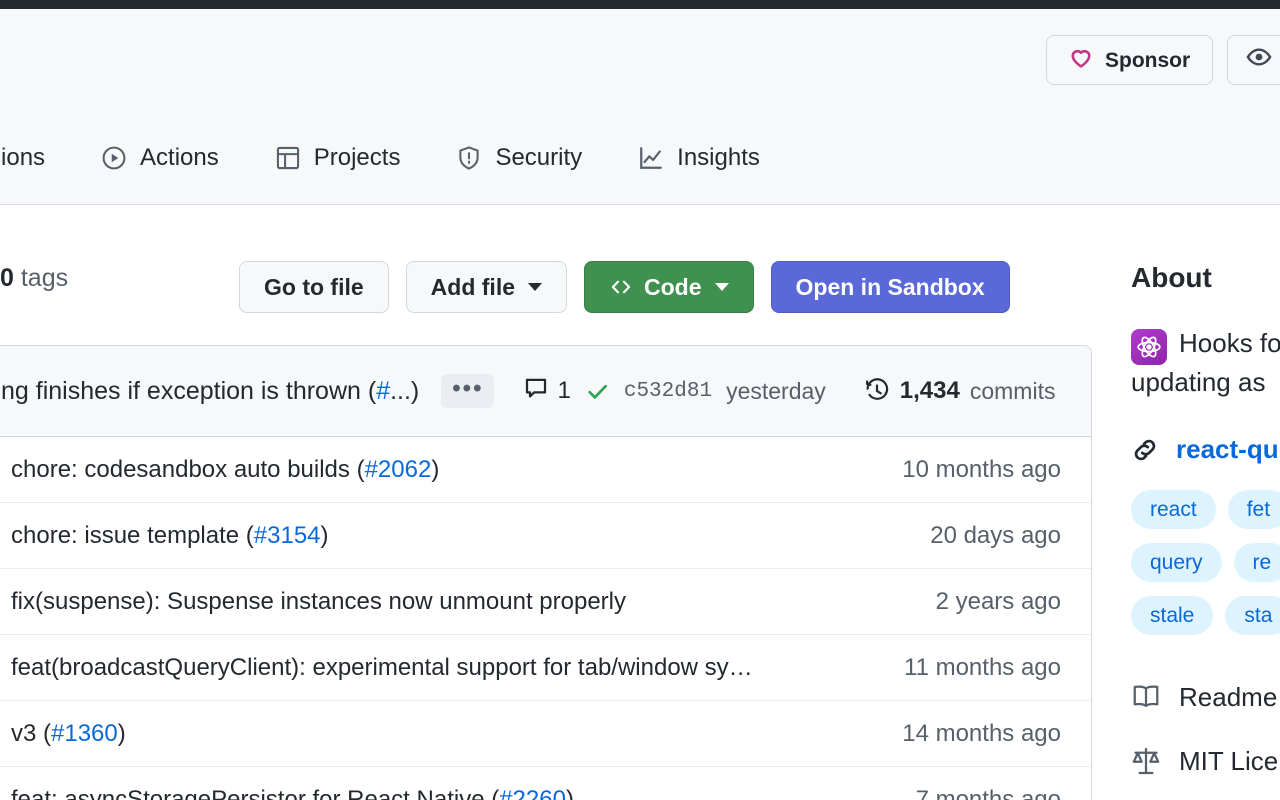  Describe the element at coordinates (1198, 382) in the screenshot. I see `about-description-line2: updating as` at that location.